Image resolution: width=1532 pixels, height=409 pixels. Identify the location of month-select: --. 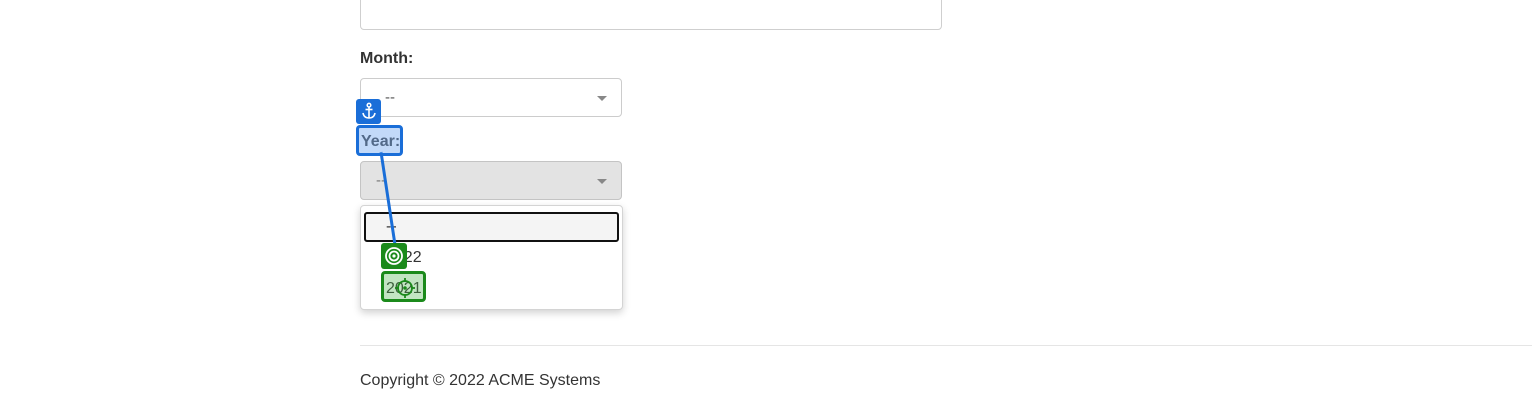
(491, 97).